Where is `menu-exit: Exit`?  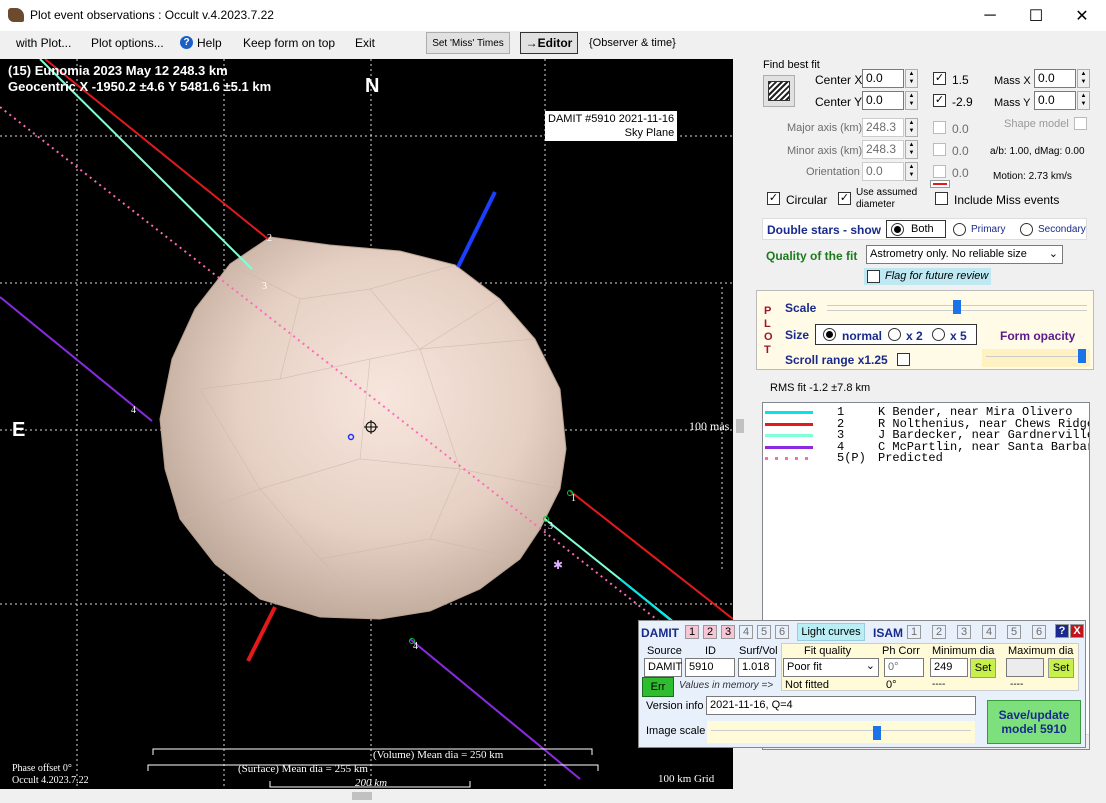 menu-exit: Exit is located at coordinates (365, 43).